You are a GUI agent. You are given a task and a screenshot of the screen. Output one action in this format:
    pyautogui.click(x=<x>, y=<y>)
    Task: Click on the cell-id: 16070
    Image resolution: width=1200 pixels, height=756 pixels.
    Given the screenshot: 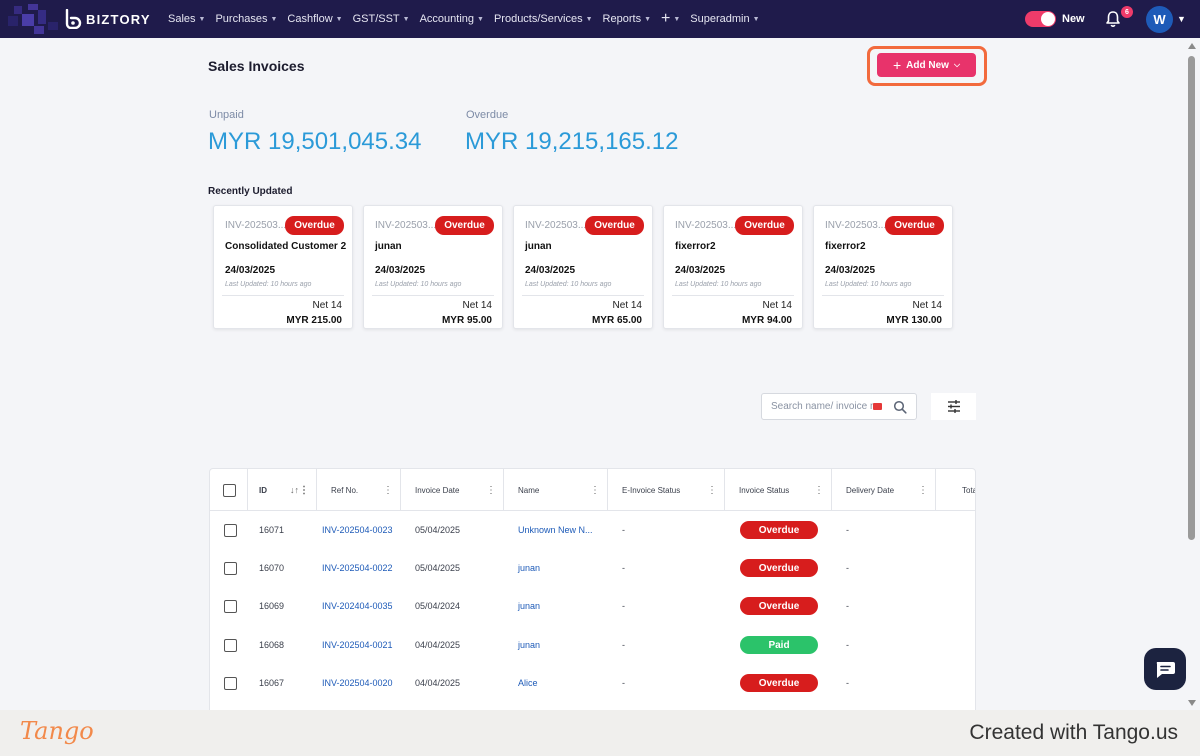 What is the action you would take?
    pyautogui.click(x=272, y=568)
    